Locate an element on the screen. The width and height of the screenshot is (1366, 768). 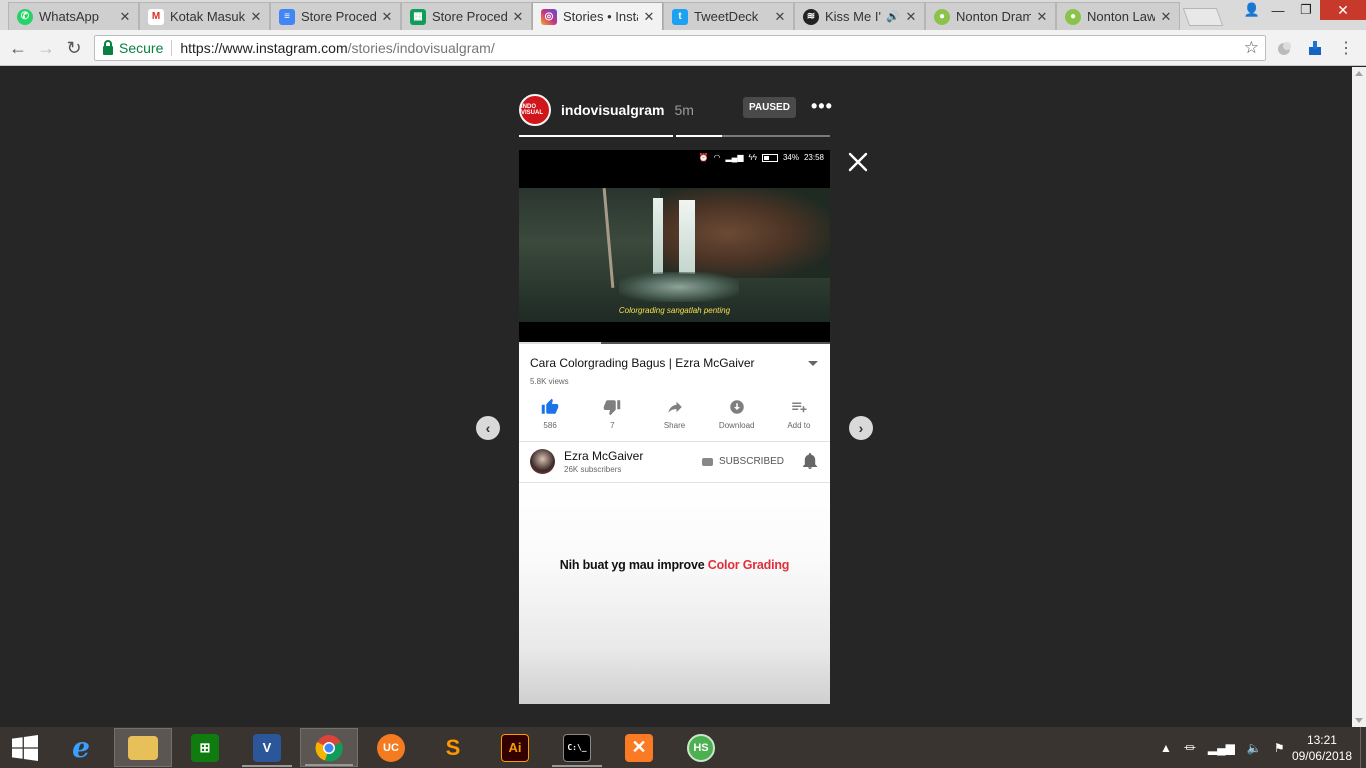
story-header: INDO VISUAL indovisualgram 5m PAUSED ••• is located at coordinates (676, 110).